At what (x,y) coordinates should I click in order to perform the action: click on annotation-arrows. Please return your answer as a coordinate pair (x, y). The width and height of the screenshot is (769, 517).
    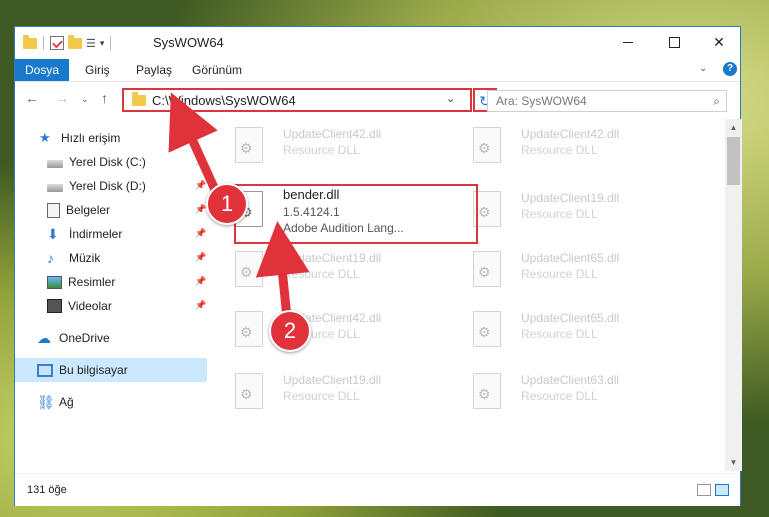
    Looking at the image, I should click on (239, 205).